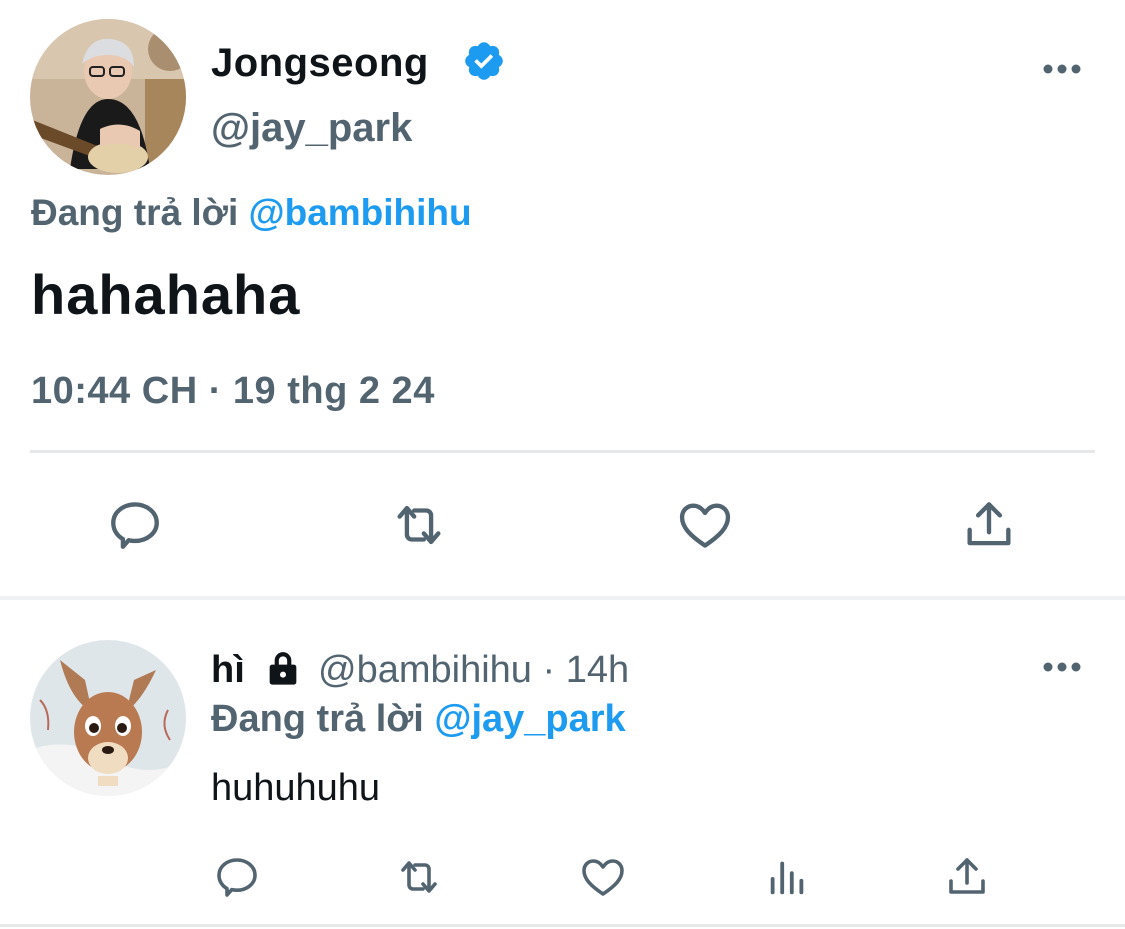 This screenshot has height=929, width=1125. I want to click on mention-link: @jay_park, so click(529, 719).